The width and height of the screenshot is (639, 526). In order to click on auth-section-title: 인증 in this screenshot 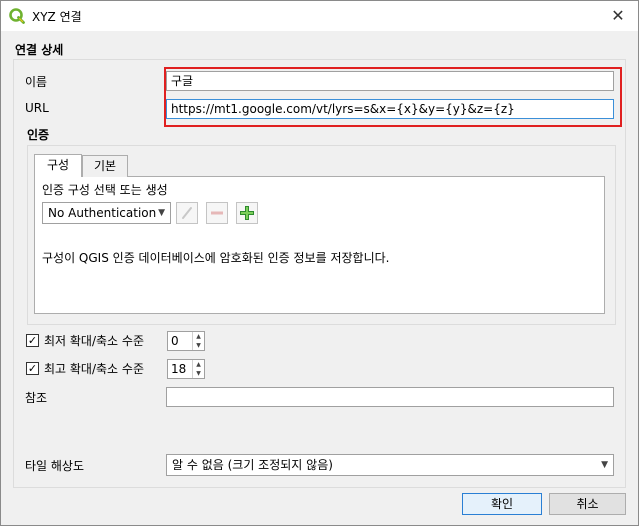, I will do `click(38, 135)`.